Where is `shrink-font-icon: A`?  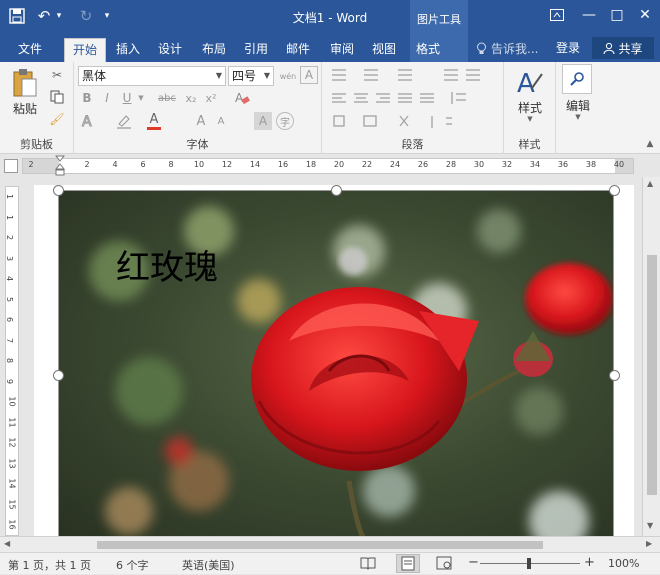 shrink-font-icon: A is located at coordinates (221, 121).